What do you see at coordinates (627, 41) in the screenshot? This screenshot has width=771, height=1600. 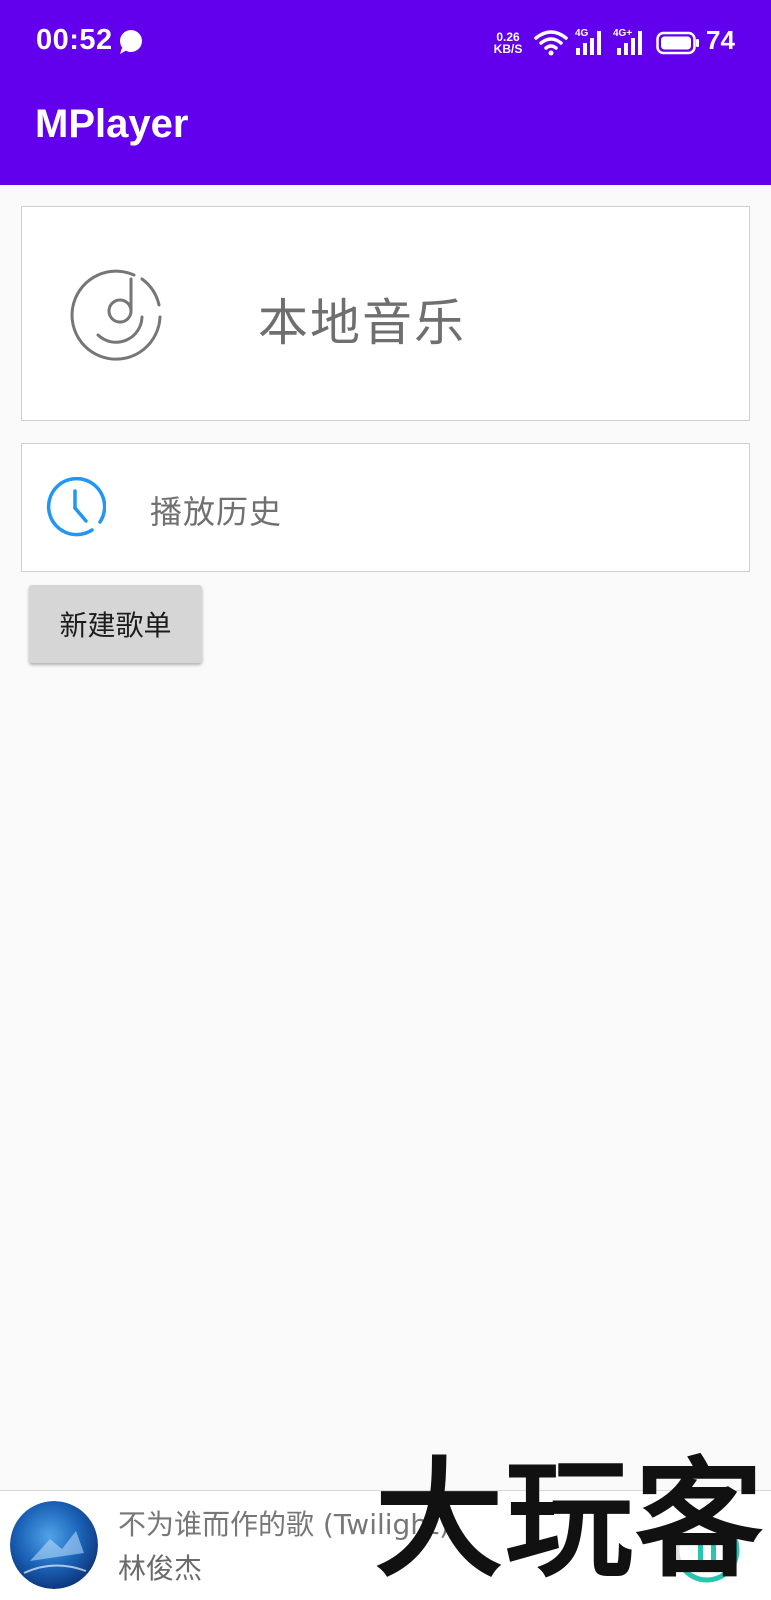 I see `signal-4g-plus-icon: 4G+` at bounding box center [627, 41].